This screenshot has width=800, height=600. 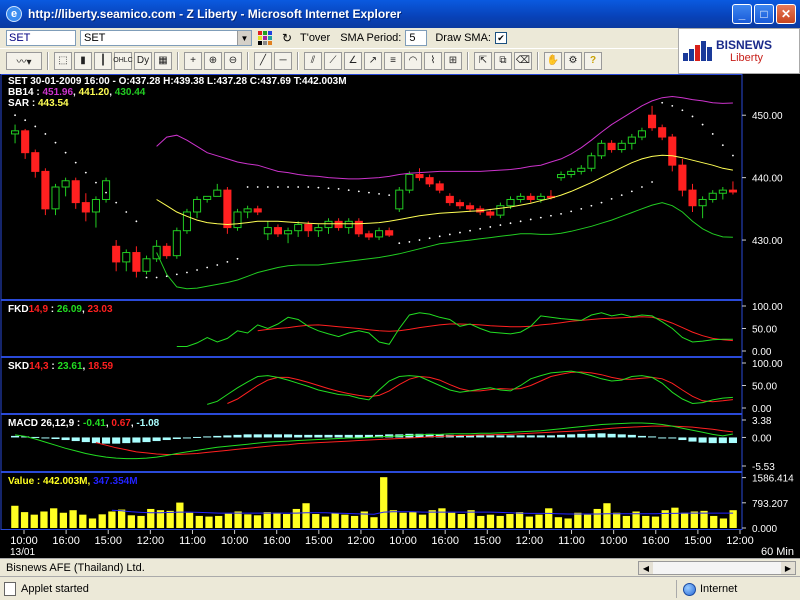 What do you see at coordinates (767, 179) in the screenshot?
I see `price-axis-tick-label: 440.00` at bounding box center [767, 179].